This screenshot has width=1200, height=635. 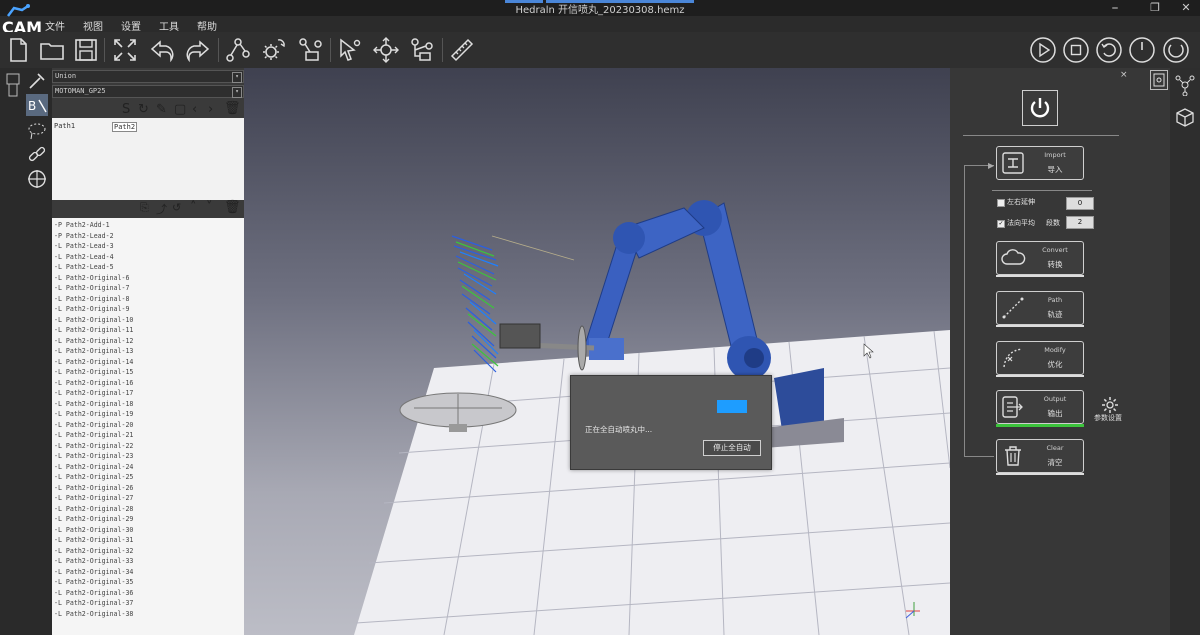 I want to click on tree-item: -L Path2-Original-22, so click(x=148, y=446).